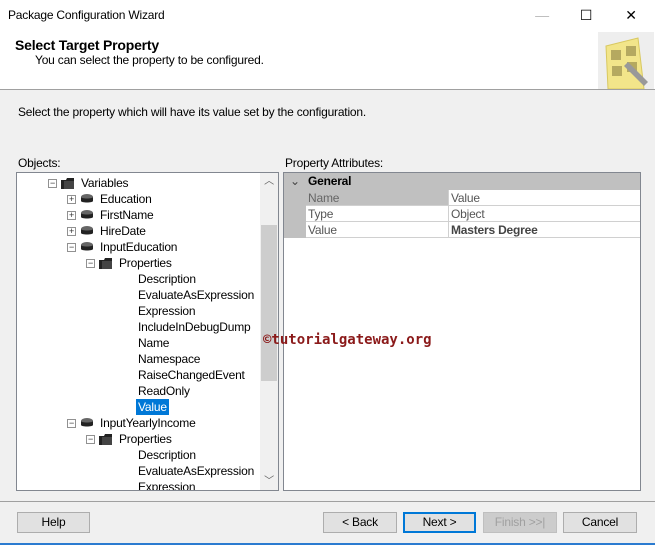 The height and width of the screenshot is (545, 655). What do you see at coordinates (377, 198) in the screenshot?
I see `property-name: Name` at bounding box center [377, 198].